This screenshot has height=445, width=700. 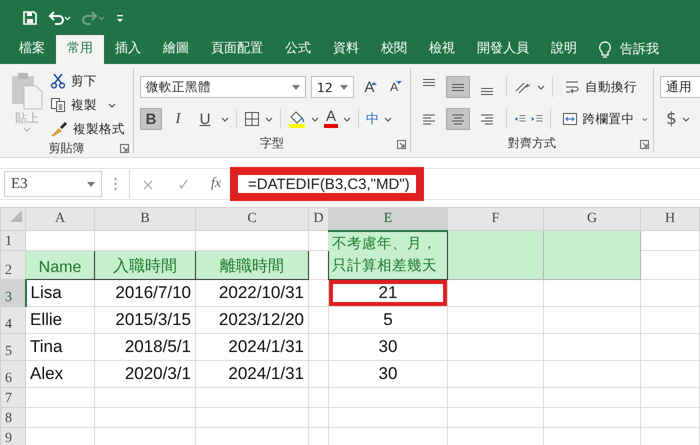 I want to click on ribbon-tab: 公式, so click(x=298, y=49).